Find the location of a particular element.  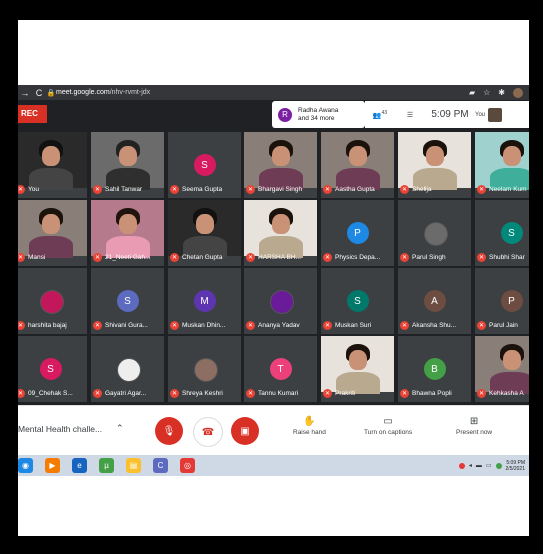

participant-tile: ✕ Sahil Tanwar is located at coordinates (127, 165).